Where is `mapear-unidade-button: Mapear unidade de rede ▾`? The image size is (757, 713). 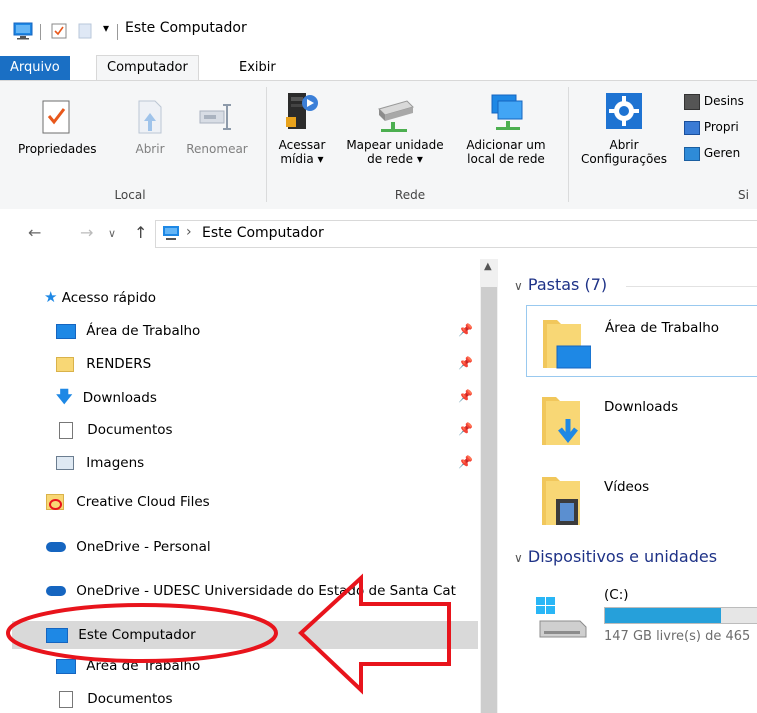 mapear-unidade-button: Mapear unidade de rede ▾ is located at coordinates (395, 127).